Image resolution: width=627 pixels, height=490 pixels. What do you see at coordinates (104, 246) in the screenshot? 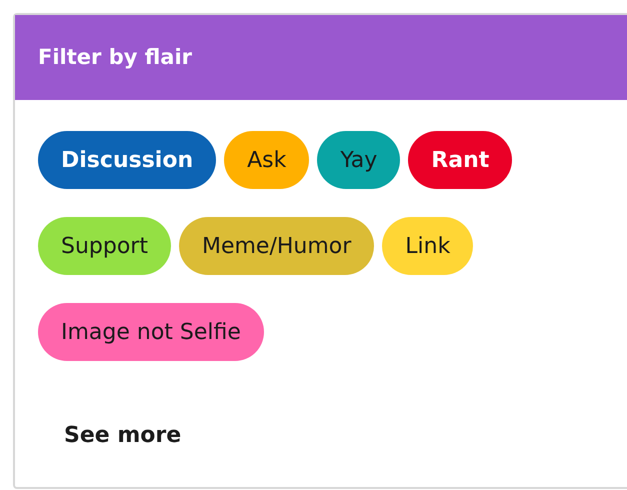
I see `flair-tag: Support` at bounding box center [104, 246].